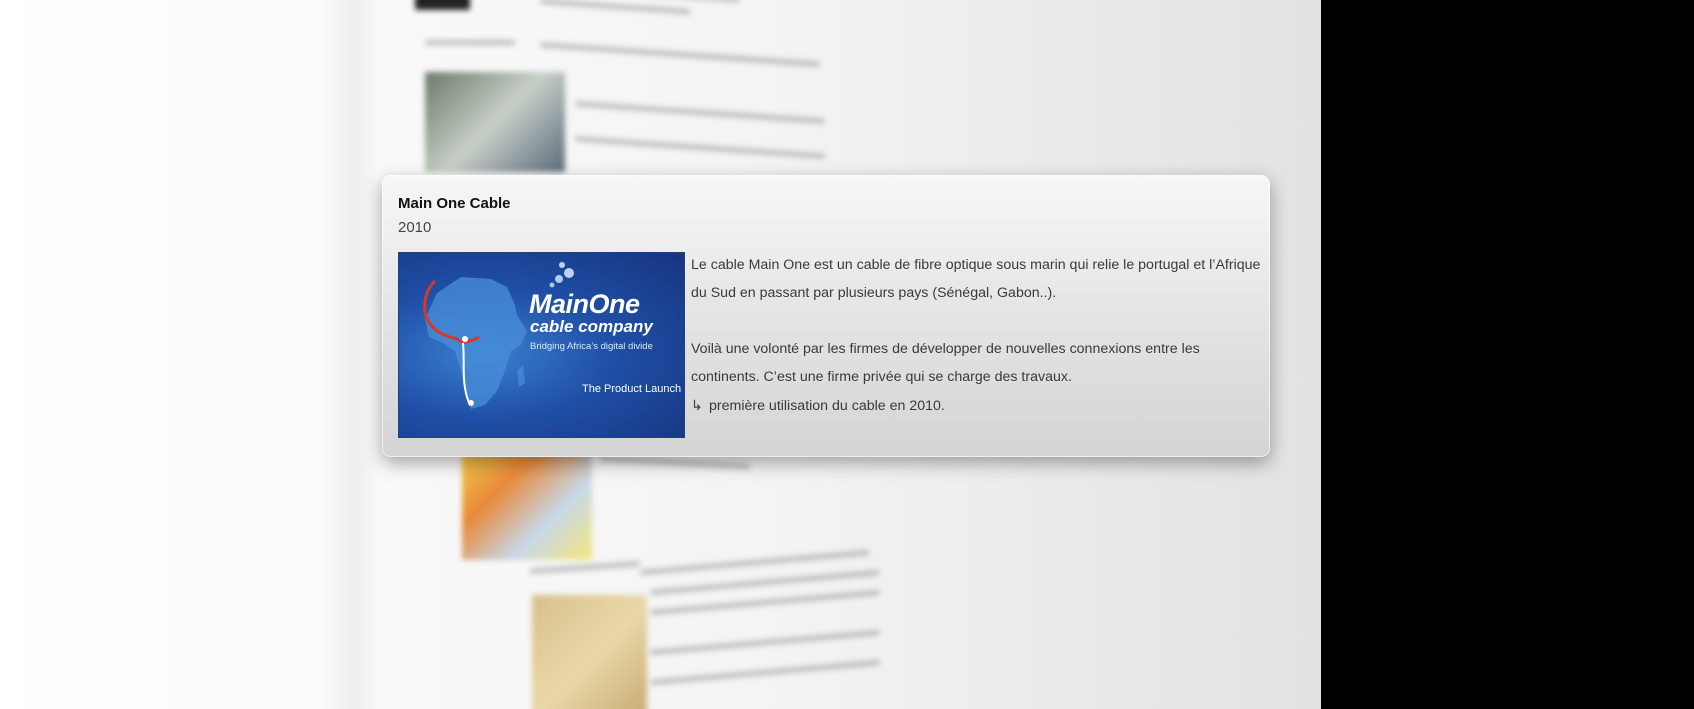 The height and width of the screenshot is (709, 1694). I want to click on brand-name: MainOne, so click(584, 304).